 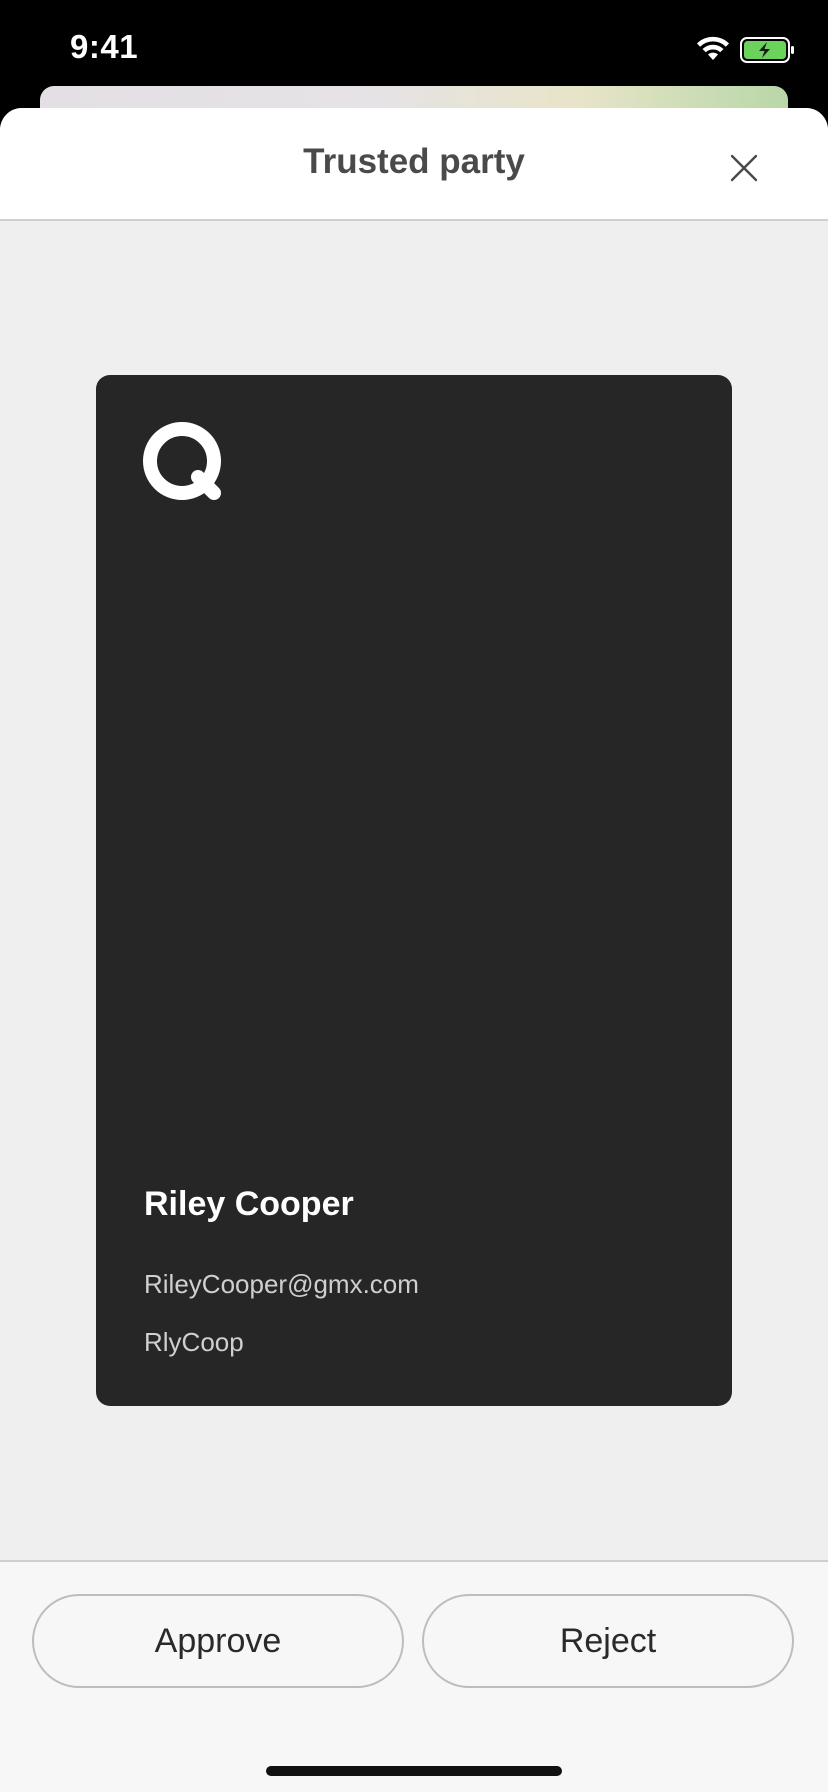 What do you see at coordinates (194, 1342) in the screenshot?
I see `party-username: RlyCoop` at bounding box center [194, 1342].